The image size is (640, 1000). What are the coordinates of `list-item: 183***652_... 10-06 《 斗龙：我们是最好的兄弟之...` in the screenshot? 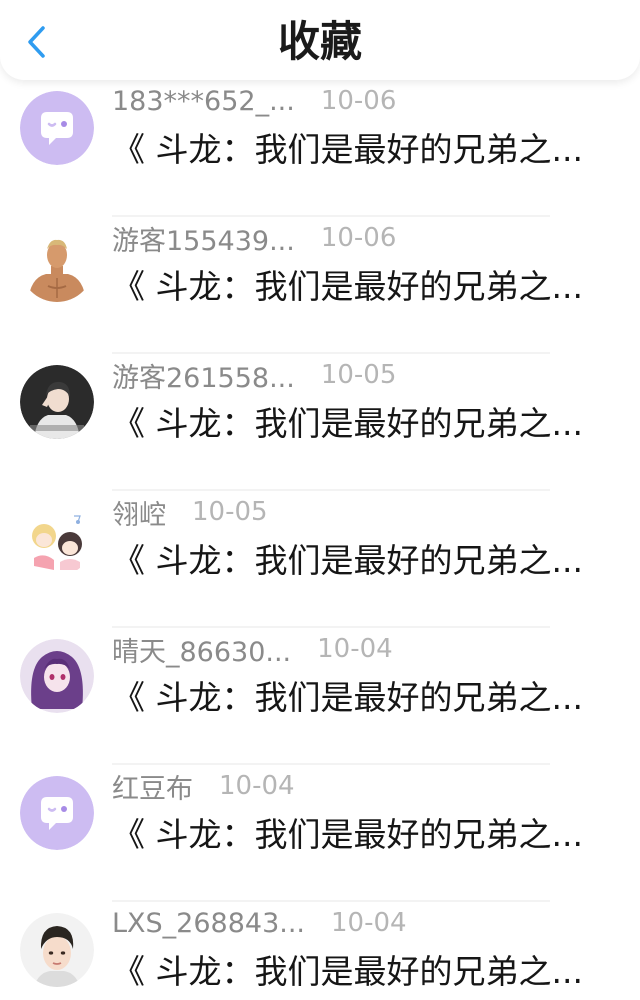 It's located at (320, 148).